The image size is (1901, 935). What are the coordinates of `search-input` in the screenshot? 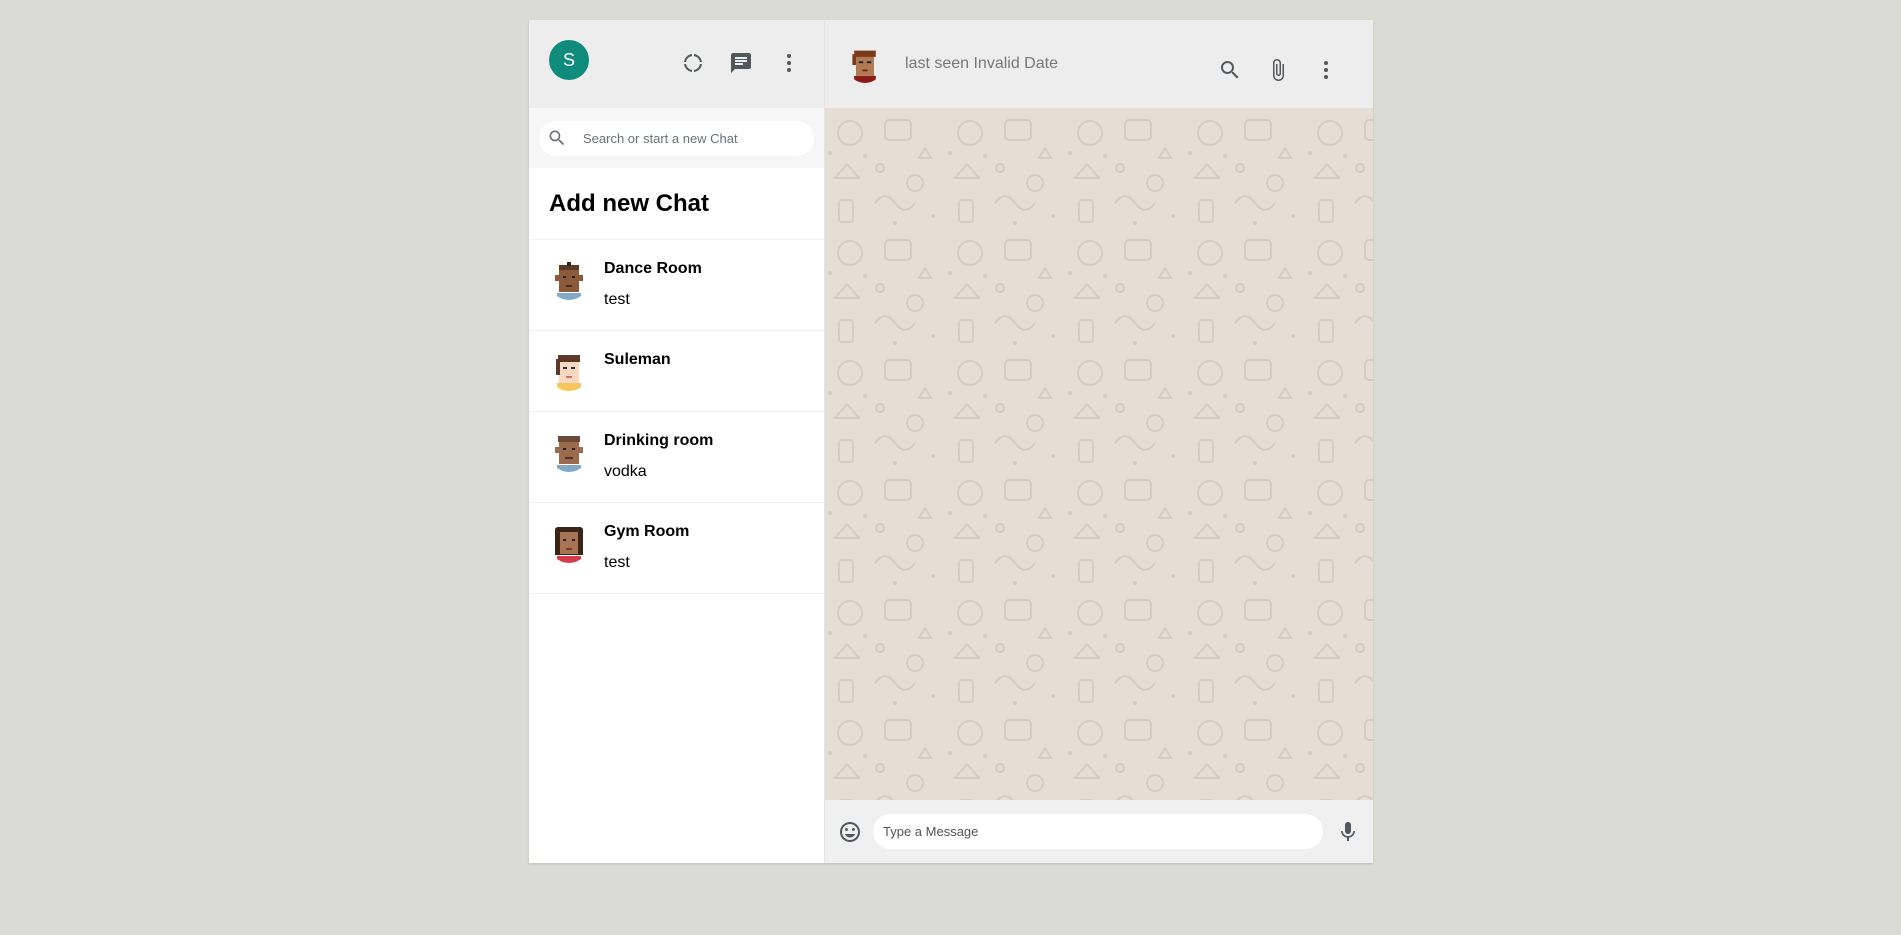 It's located at (697, 138).